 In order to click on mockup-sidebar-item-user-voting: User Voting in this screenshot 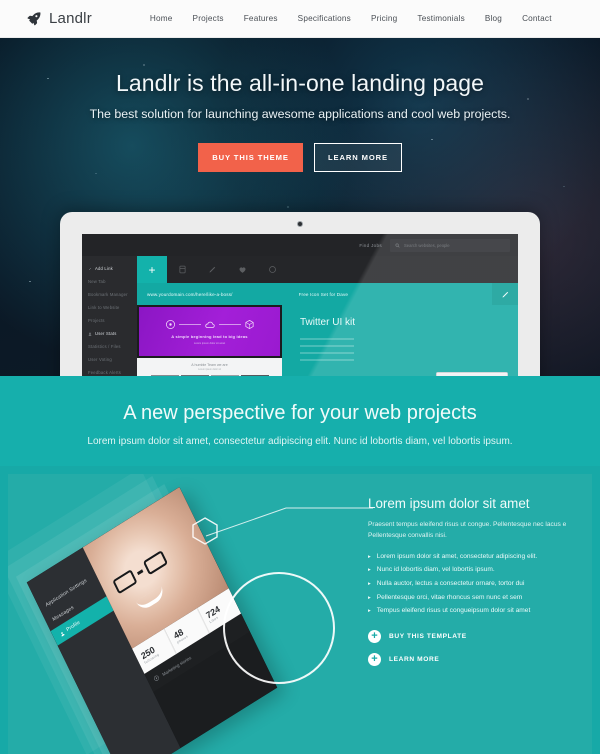, I will do `click(109, 359)`.